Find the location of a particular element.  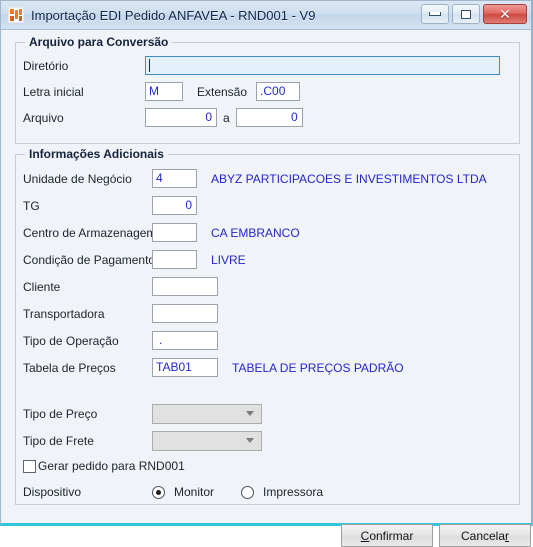

group-informacoes-legend: Informações Adicionais is located at coordinates (96, 154).